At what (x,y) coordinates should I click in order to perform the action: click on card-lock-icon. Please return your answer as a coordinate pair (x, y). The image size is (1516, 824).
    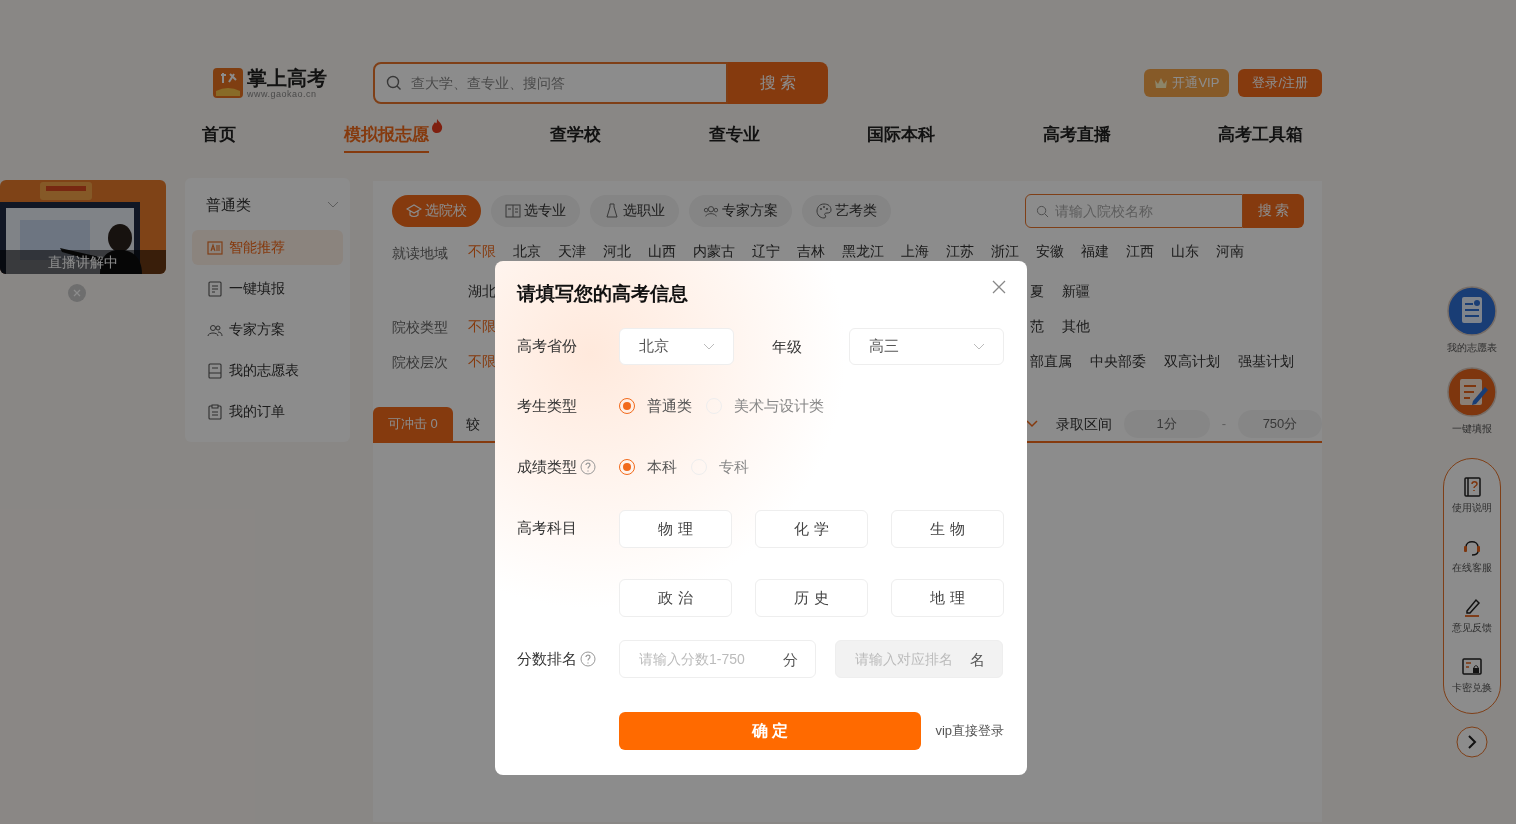
    Looking at the image, I should click on (1472, 667).